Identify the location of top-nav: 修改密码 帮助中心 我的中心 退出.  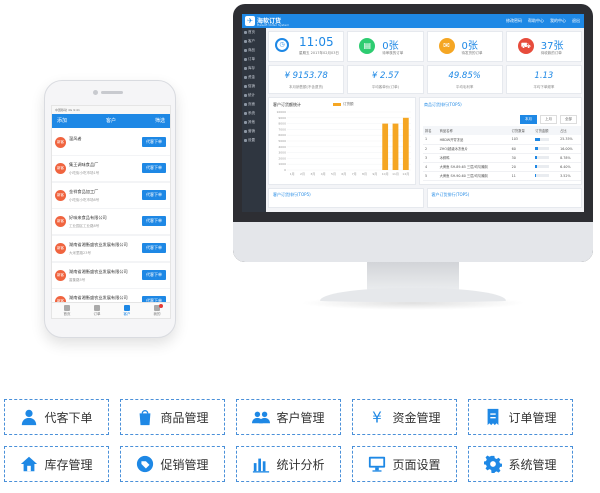
(543, 21).